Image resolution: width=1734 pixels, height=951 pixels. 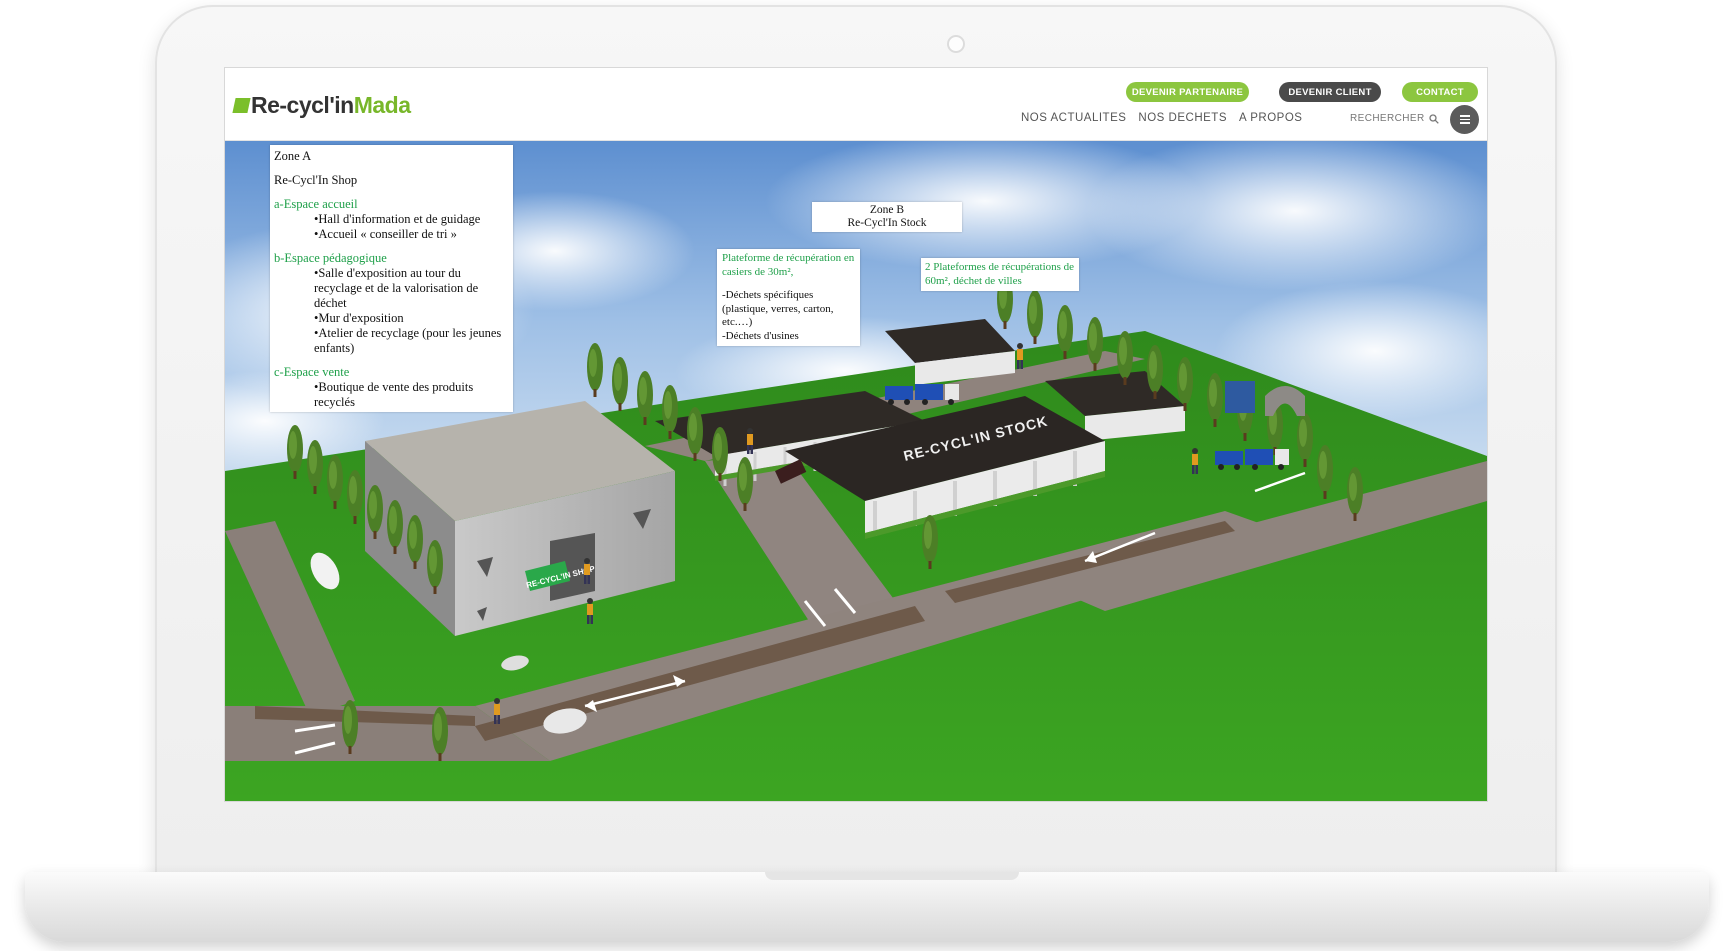 What do you see at coordinates (1073, 118) in the screenshot?
I see `nav-item-actualites: NOS ACTUALITES` at bounding box center [1073, 118].